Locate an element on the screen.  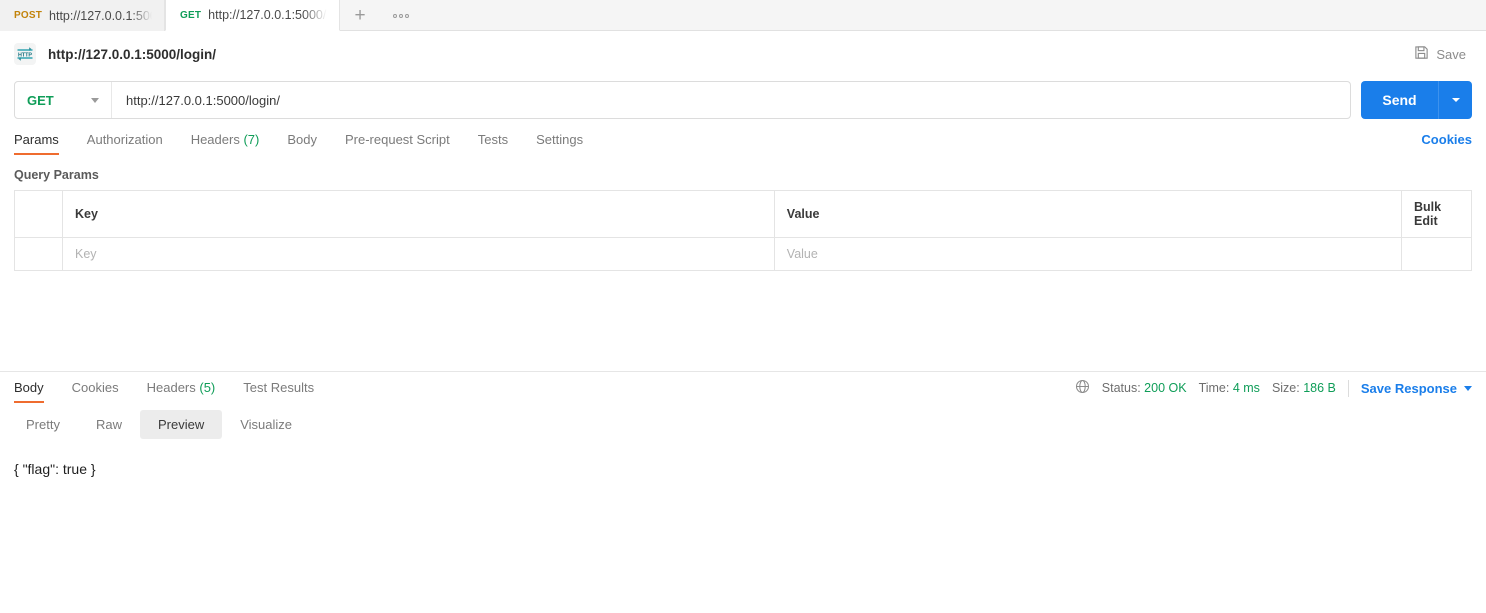
http-protocol-icon: HTTP is located at coordinates (25, 54).